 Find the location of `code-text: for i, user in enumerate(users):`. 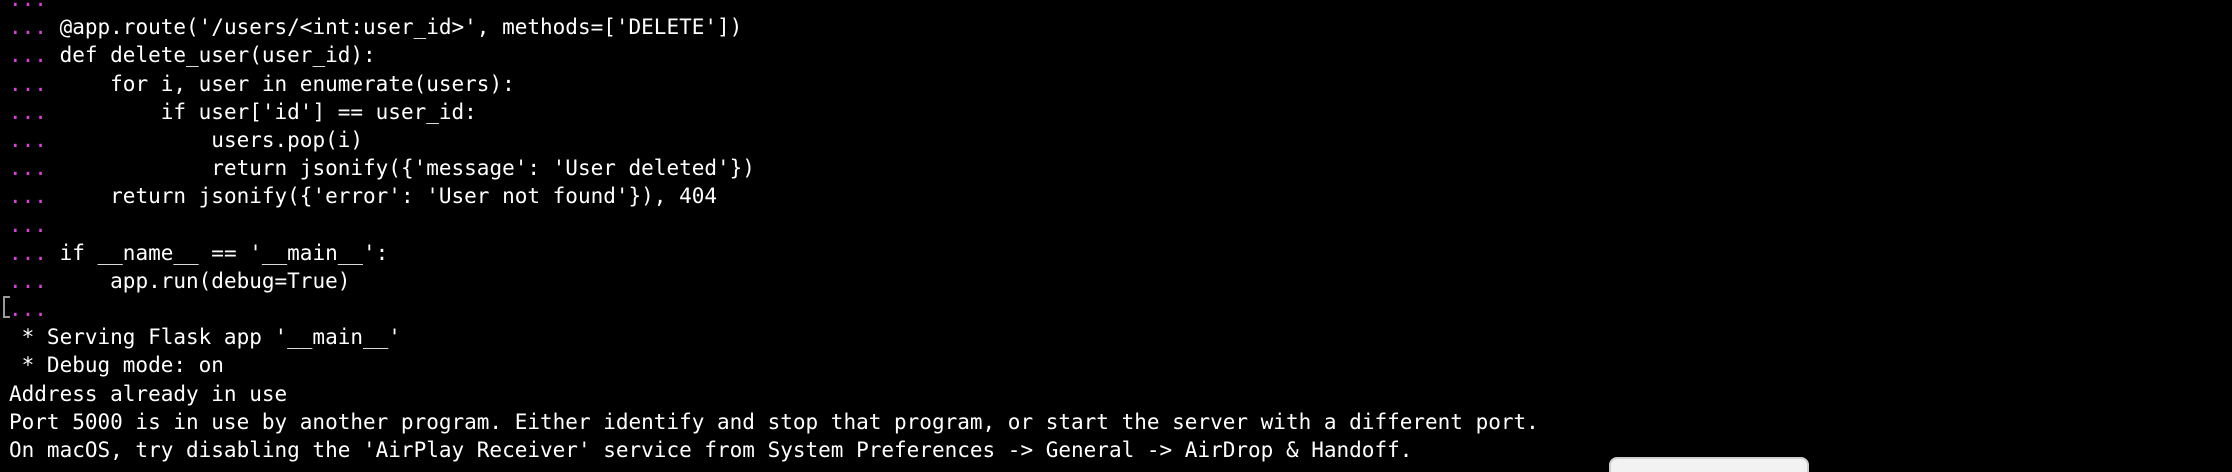

code-text: for i, user in enumerate(users): is located at coordinates (280, 83).